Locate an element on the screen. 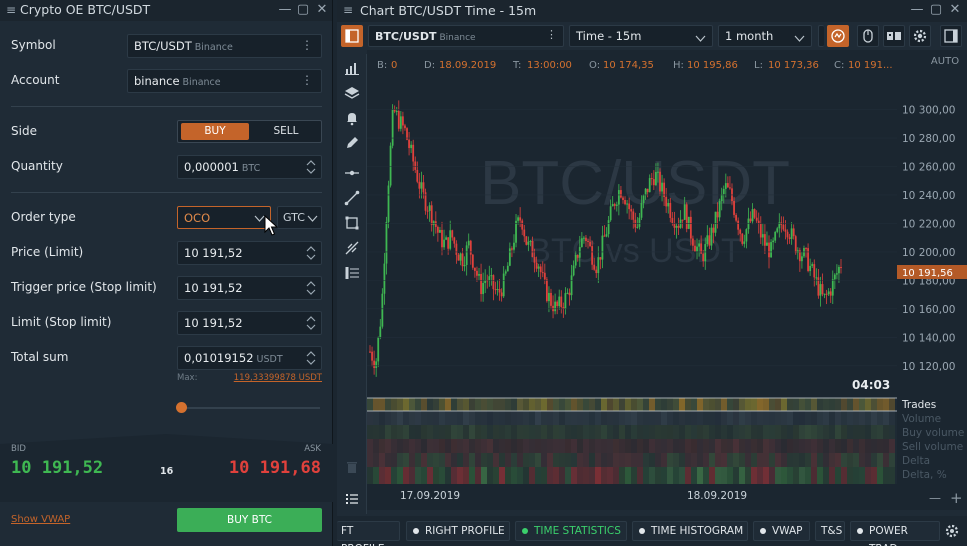 Image resolution: width=967 pixels, height=546 pixels. trigger-price-input: 10 191,52 is located at coordinates (249, 288).